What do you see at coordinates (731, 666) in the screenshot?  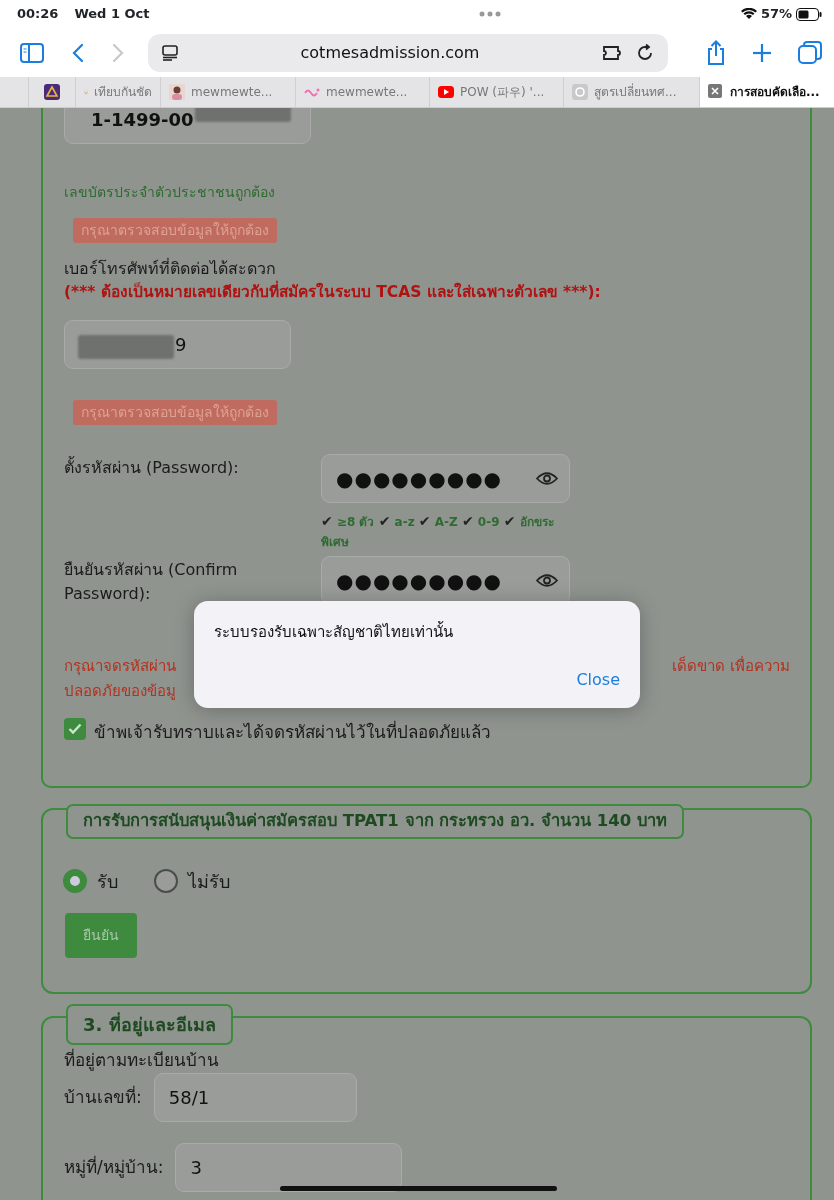 I see `warning-text: เด็ดขาด เพื่อความ` at bounding box center [731, 666].